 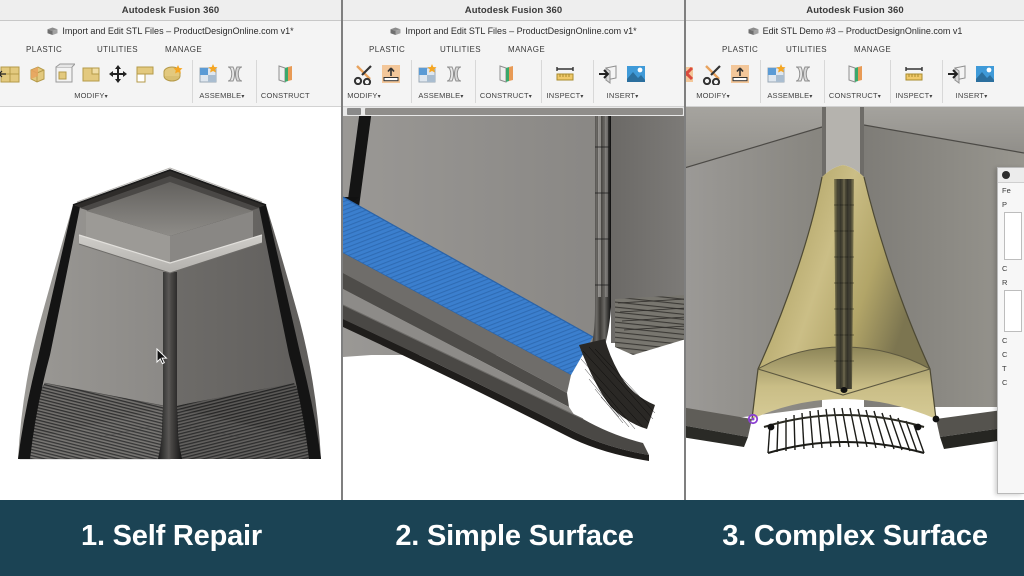 What do you see at coordinates (37, 74) in the screenshot?
I see `fillet-icon` at bounding box center [37, 74].